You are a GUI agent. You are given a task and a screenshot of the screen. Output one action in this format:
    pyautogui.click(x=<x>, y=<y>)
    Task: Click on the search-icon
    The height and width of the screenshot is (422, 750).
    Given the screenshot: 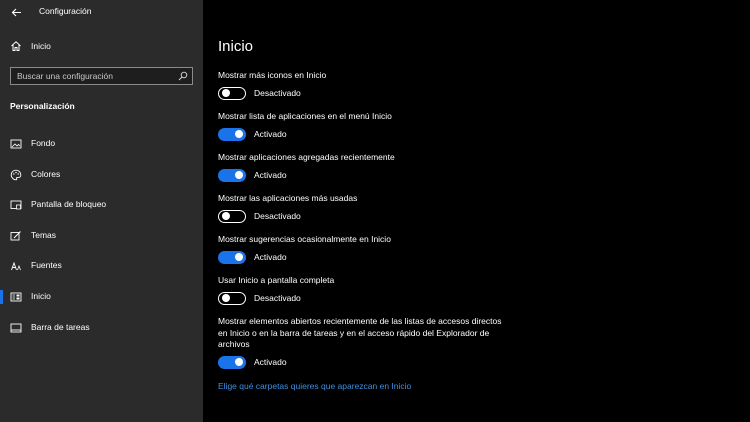 What is the action you would take?
    pyautogui.click(x=183, y=76)
    